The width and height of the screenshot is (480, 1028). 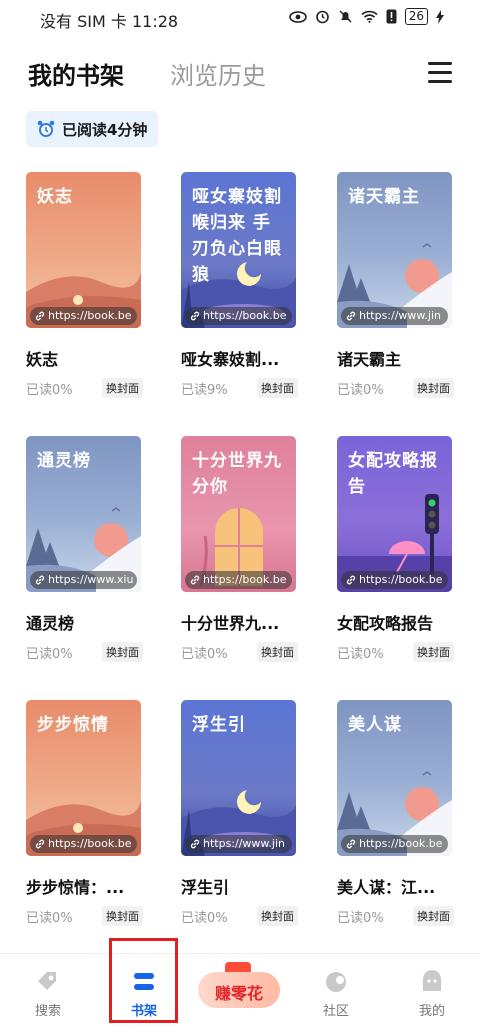 I want to click on book-cover: 妖志 https://book.be, so click(x=83, y=250).